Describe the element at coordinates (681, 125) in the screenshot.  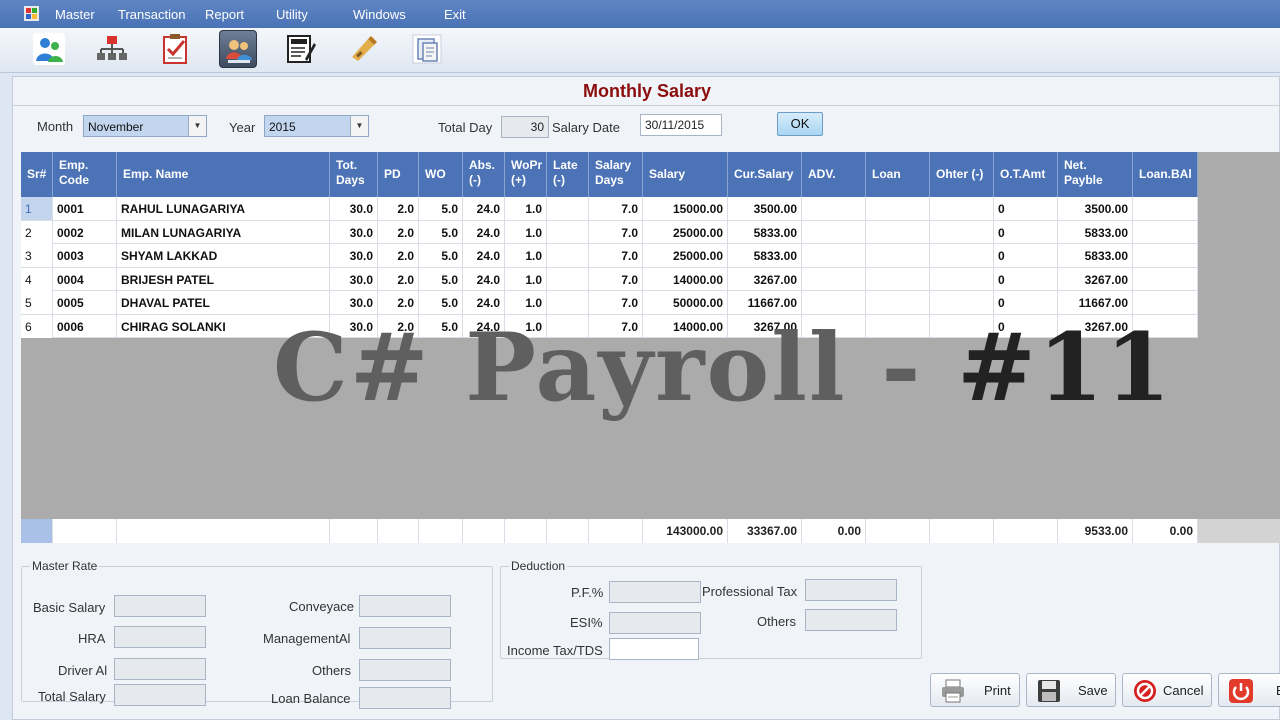
I see `salary-date-field: 30/11/2015` at that location.